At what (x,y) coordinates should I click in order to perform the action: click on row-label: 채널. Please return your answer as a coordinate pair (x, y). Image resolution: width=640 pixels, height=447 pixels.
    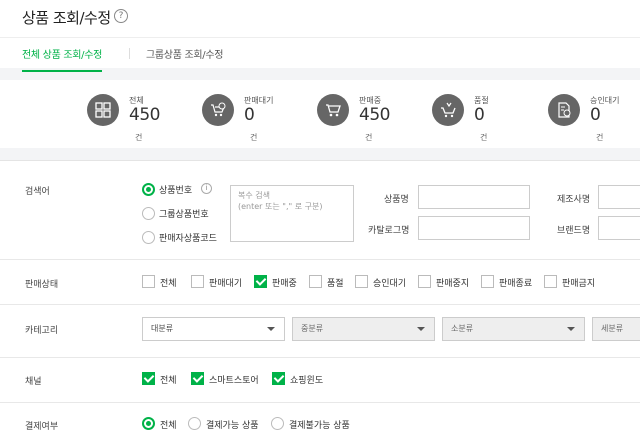
    Looking at the image, I should click on (33, 382).